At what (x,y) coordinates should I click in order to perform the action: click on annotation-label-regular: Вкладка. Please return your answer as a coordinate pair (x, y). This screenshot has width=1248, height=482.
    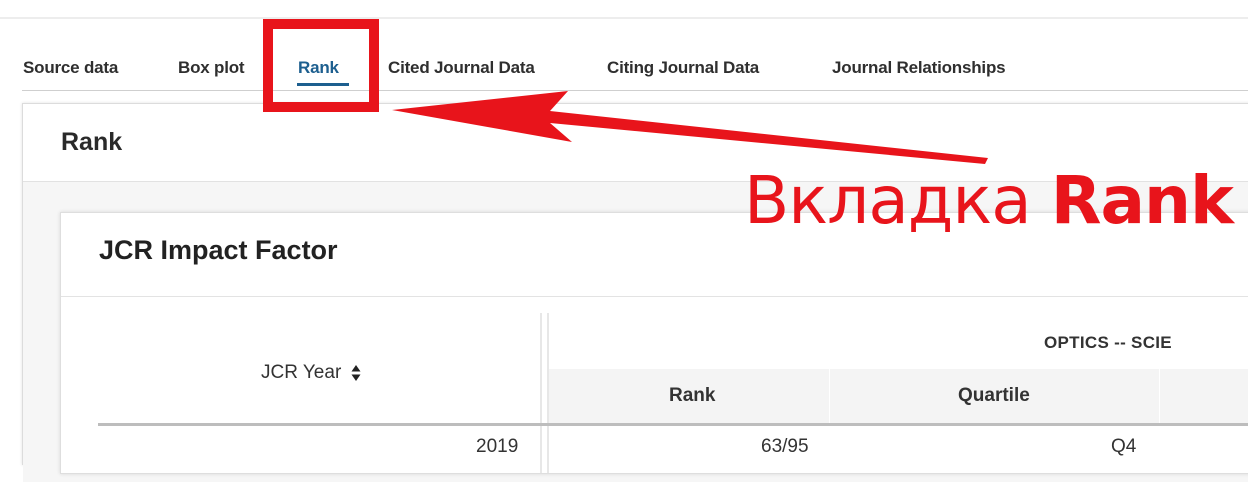
    Looking at the image, I should click on (888, 200).